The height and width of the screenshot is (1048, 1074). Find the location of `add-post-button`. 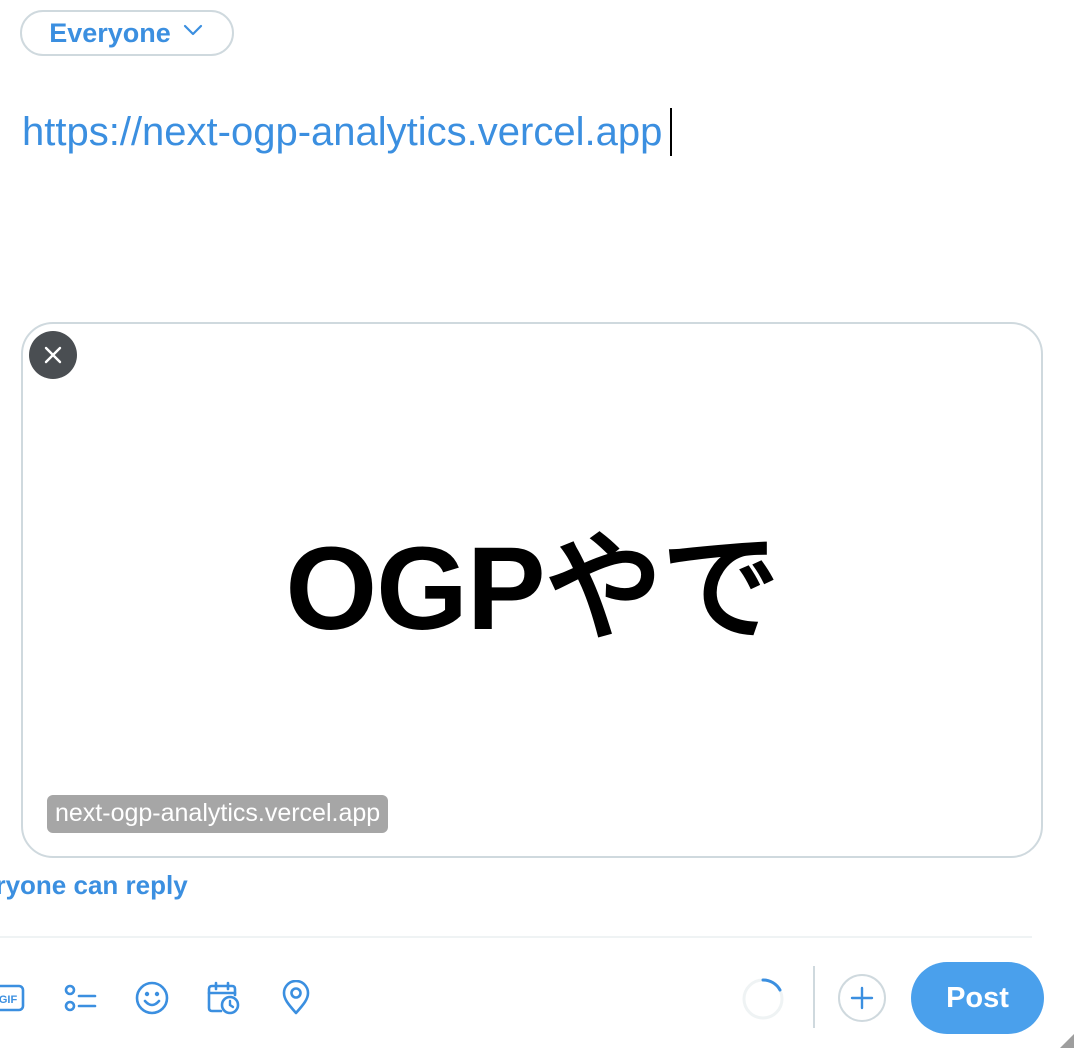

add-post-button is located at coordinates (862, 998).